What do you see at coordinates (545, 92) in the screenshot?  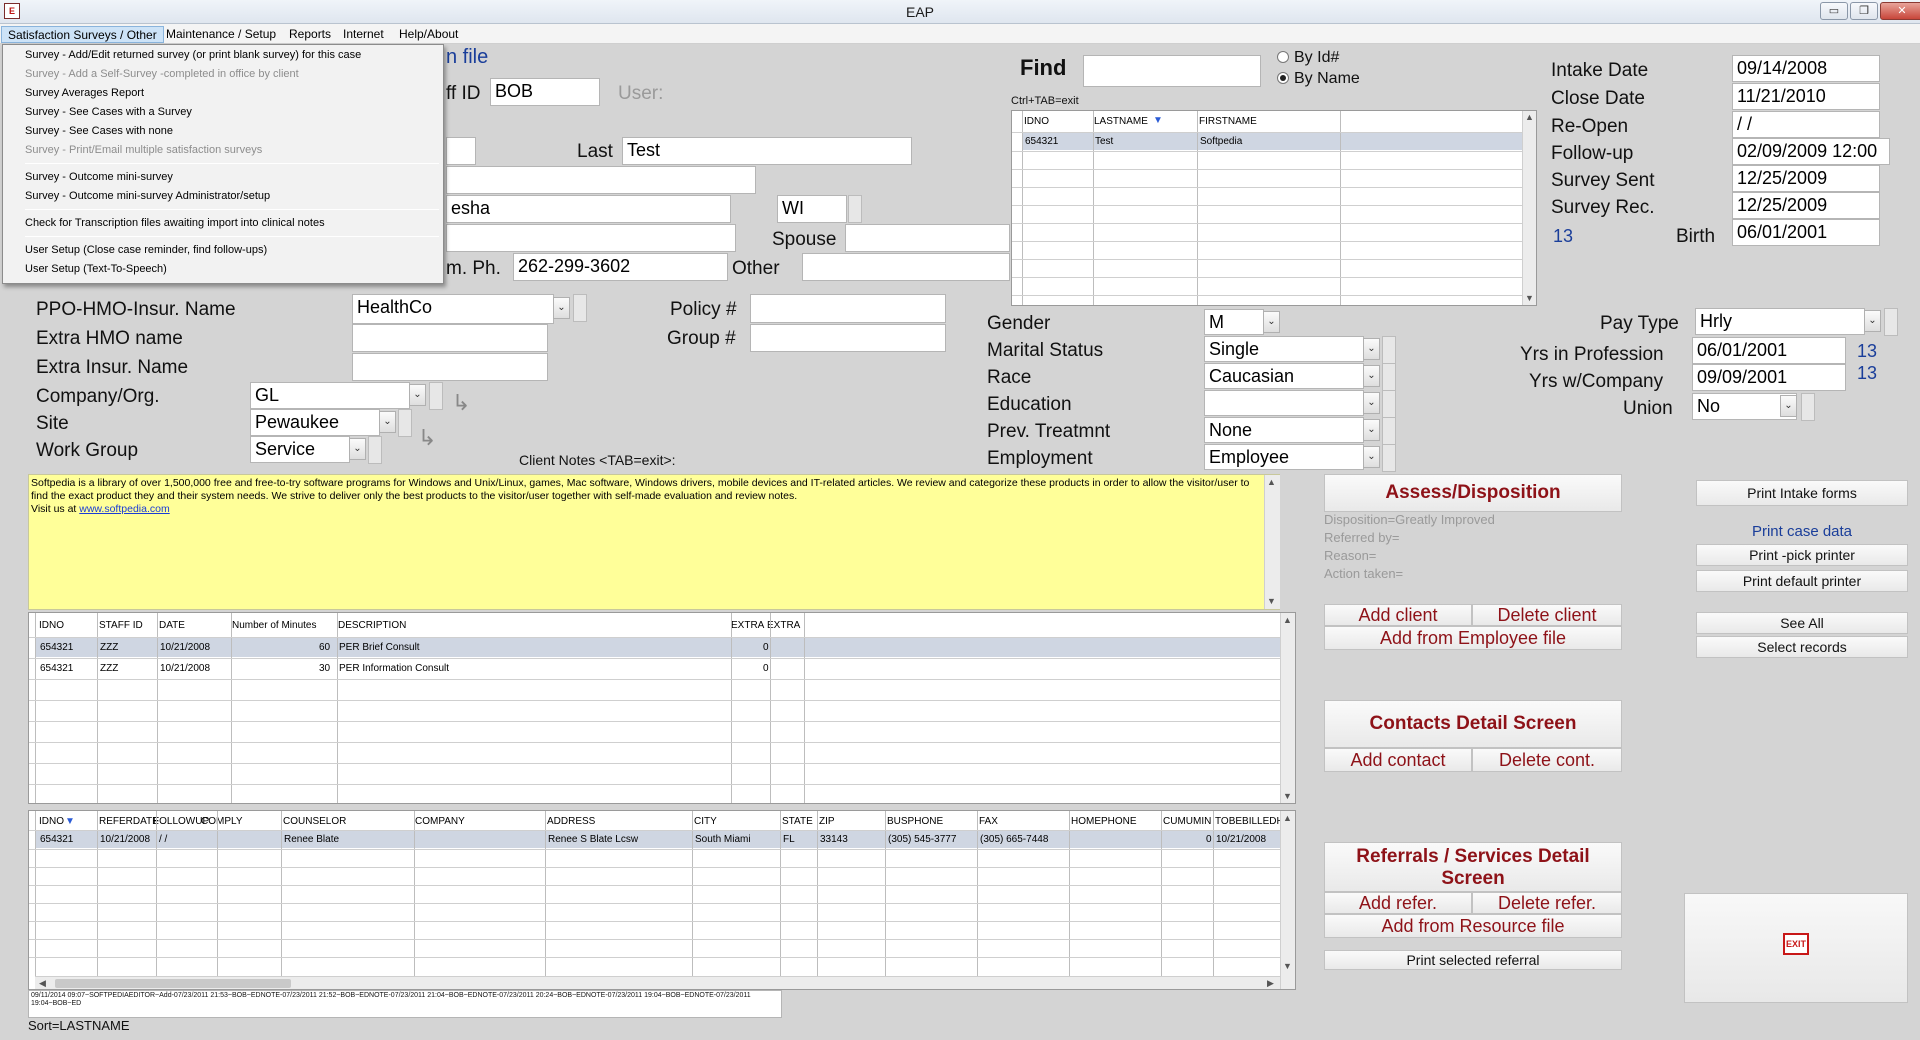 I see `staff-id-field: BOB` at bounding box center [545, 92].